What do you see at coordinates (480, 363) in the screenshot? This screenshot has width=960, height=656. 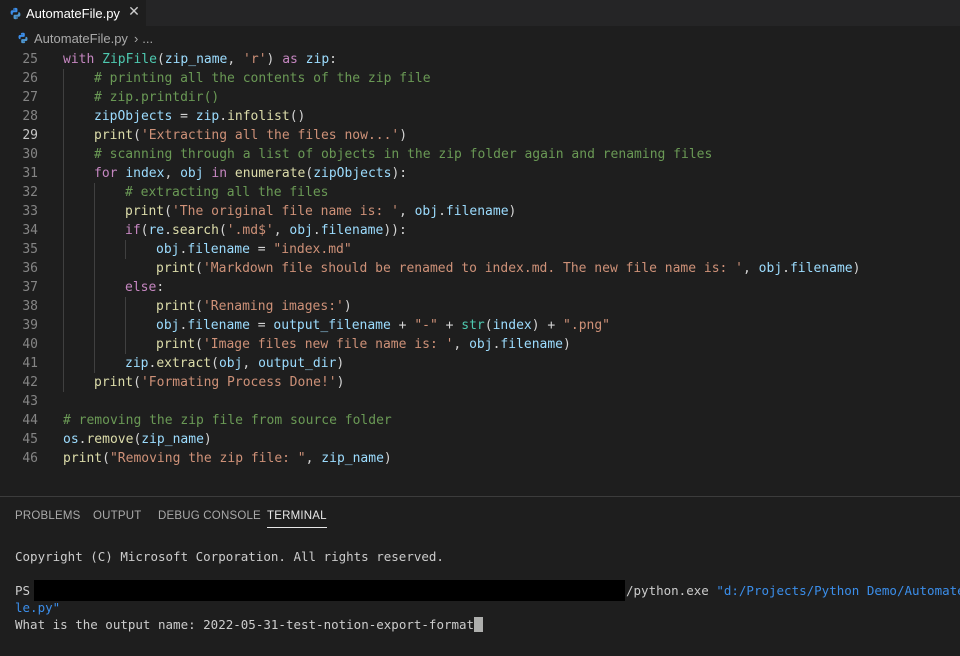 I see `code-line: 41 zip.extract(obj, output_dir)` at bounding box center [480, 363].